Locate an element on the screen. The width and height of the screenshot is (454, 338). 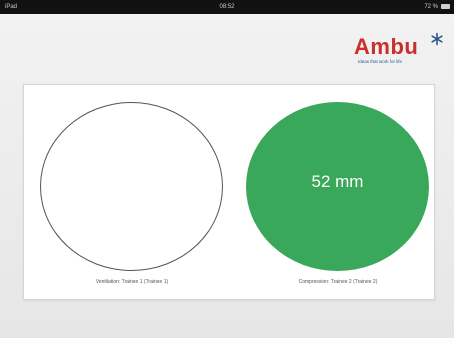
clock: 08:52 is located at coordinates (227, 7).